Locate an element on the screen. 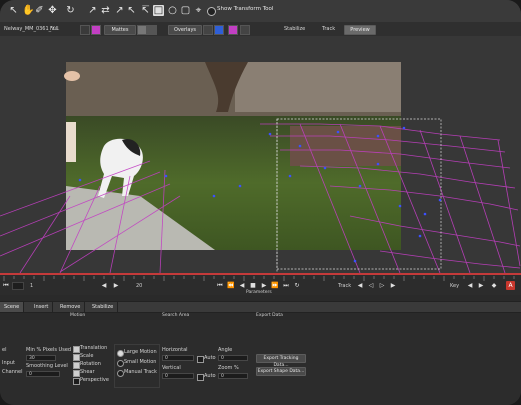  section-export-data: Export Data is located at coordinates (269, 315).